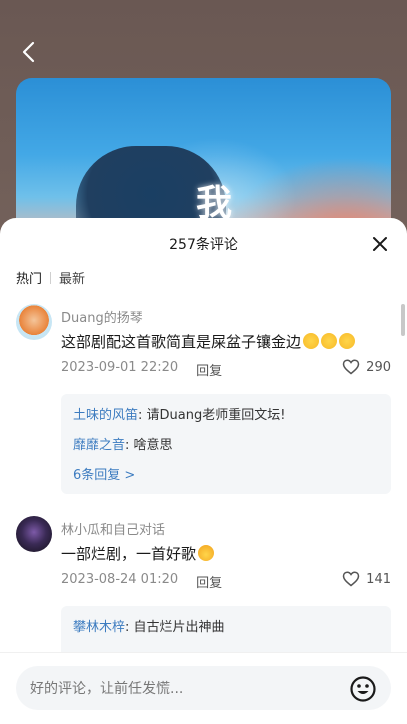 The image size is (407, 724). Describe the element at coordinates (120, 579) in the screenshot. I see `comment-date: 2023-08-24 01:20` at that location.